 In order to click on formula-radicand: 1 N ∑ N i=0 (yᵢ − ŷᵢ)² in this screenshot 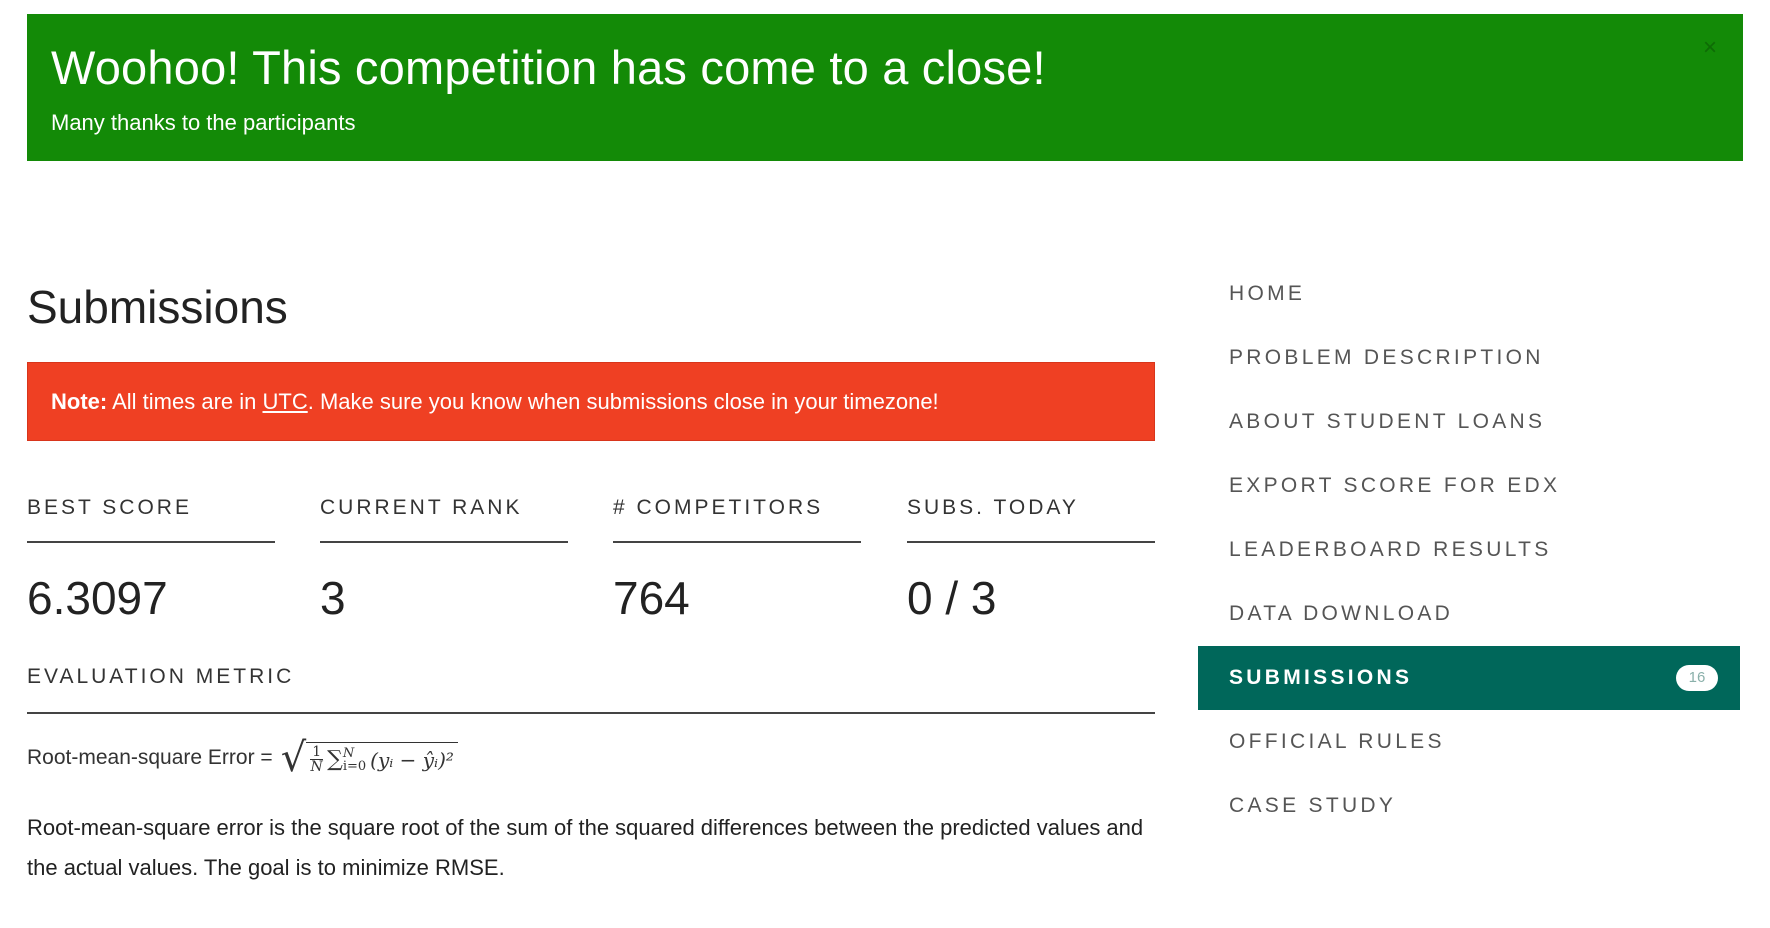, I will do `click(382, 758)`.